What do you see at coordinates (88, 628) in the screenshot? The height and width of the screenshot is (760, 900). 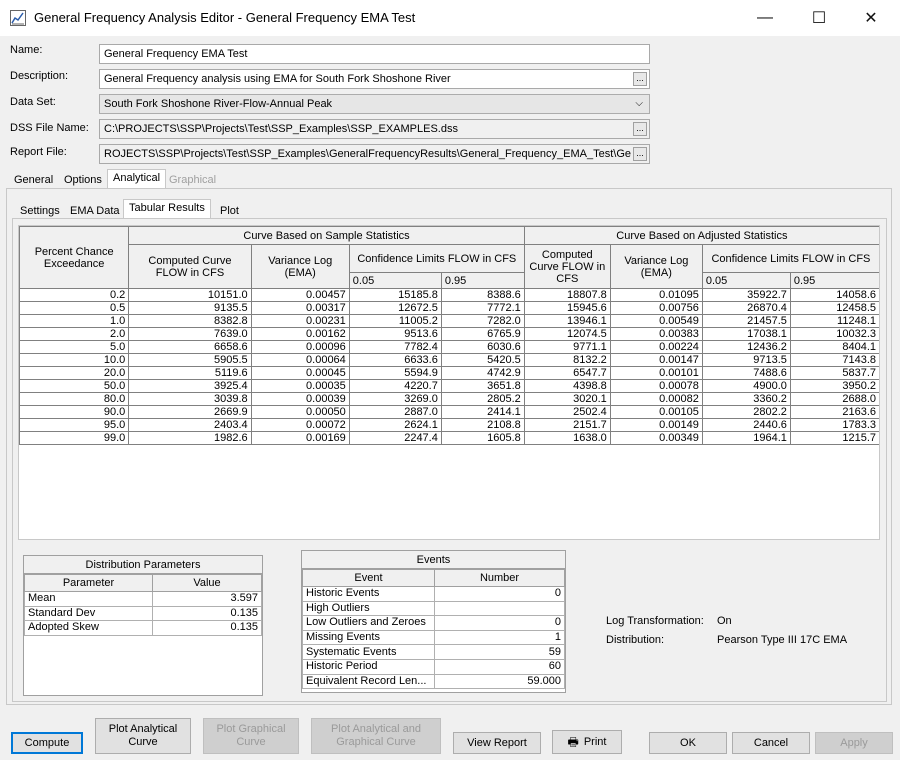 I see `parameter-name: Adopted Skew` at bounding box center [88, 628].